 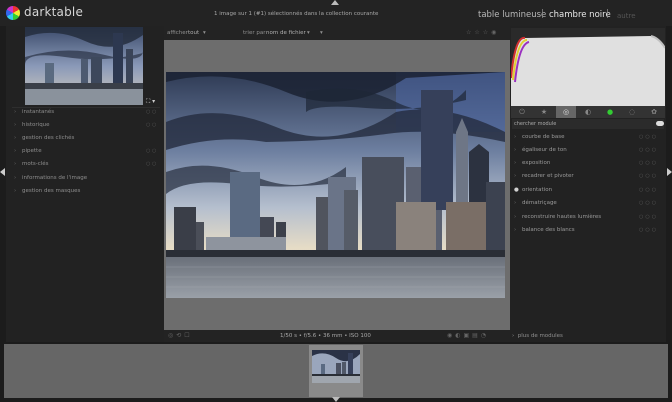 I want to click on left-module-label: instantanés, so click(x=38, y=112).